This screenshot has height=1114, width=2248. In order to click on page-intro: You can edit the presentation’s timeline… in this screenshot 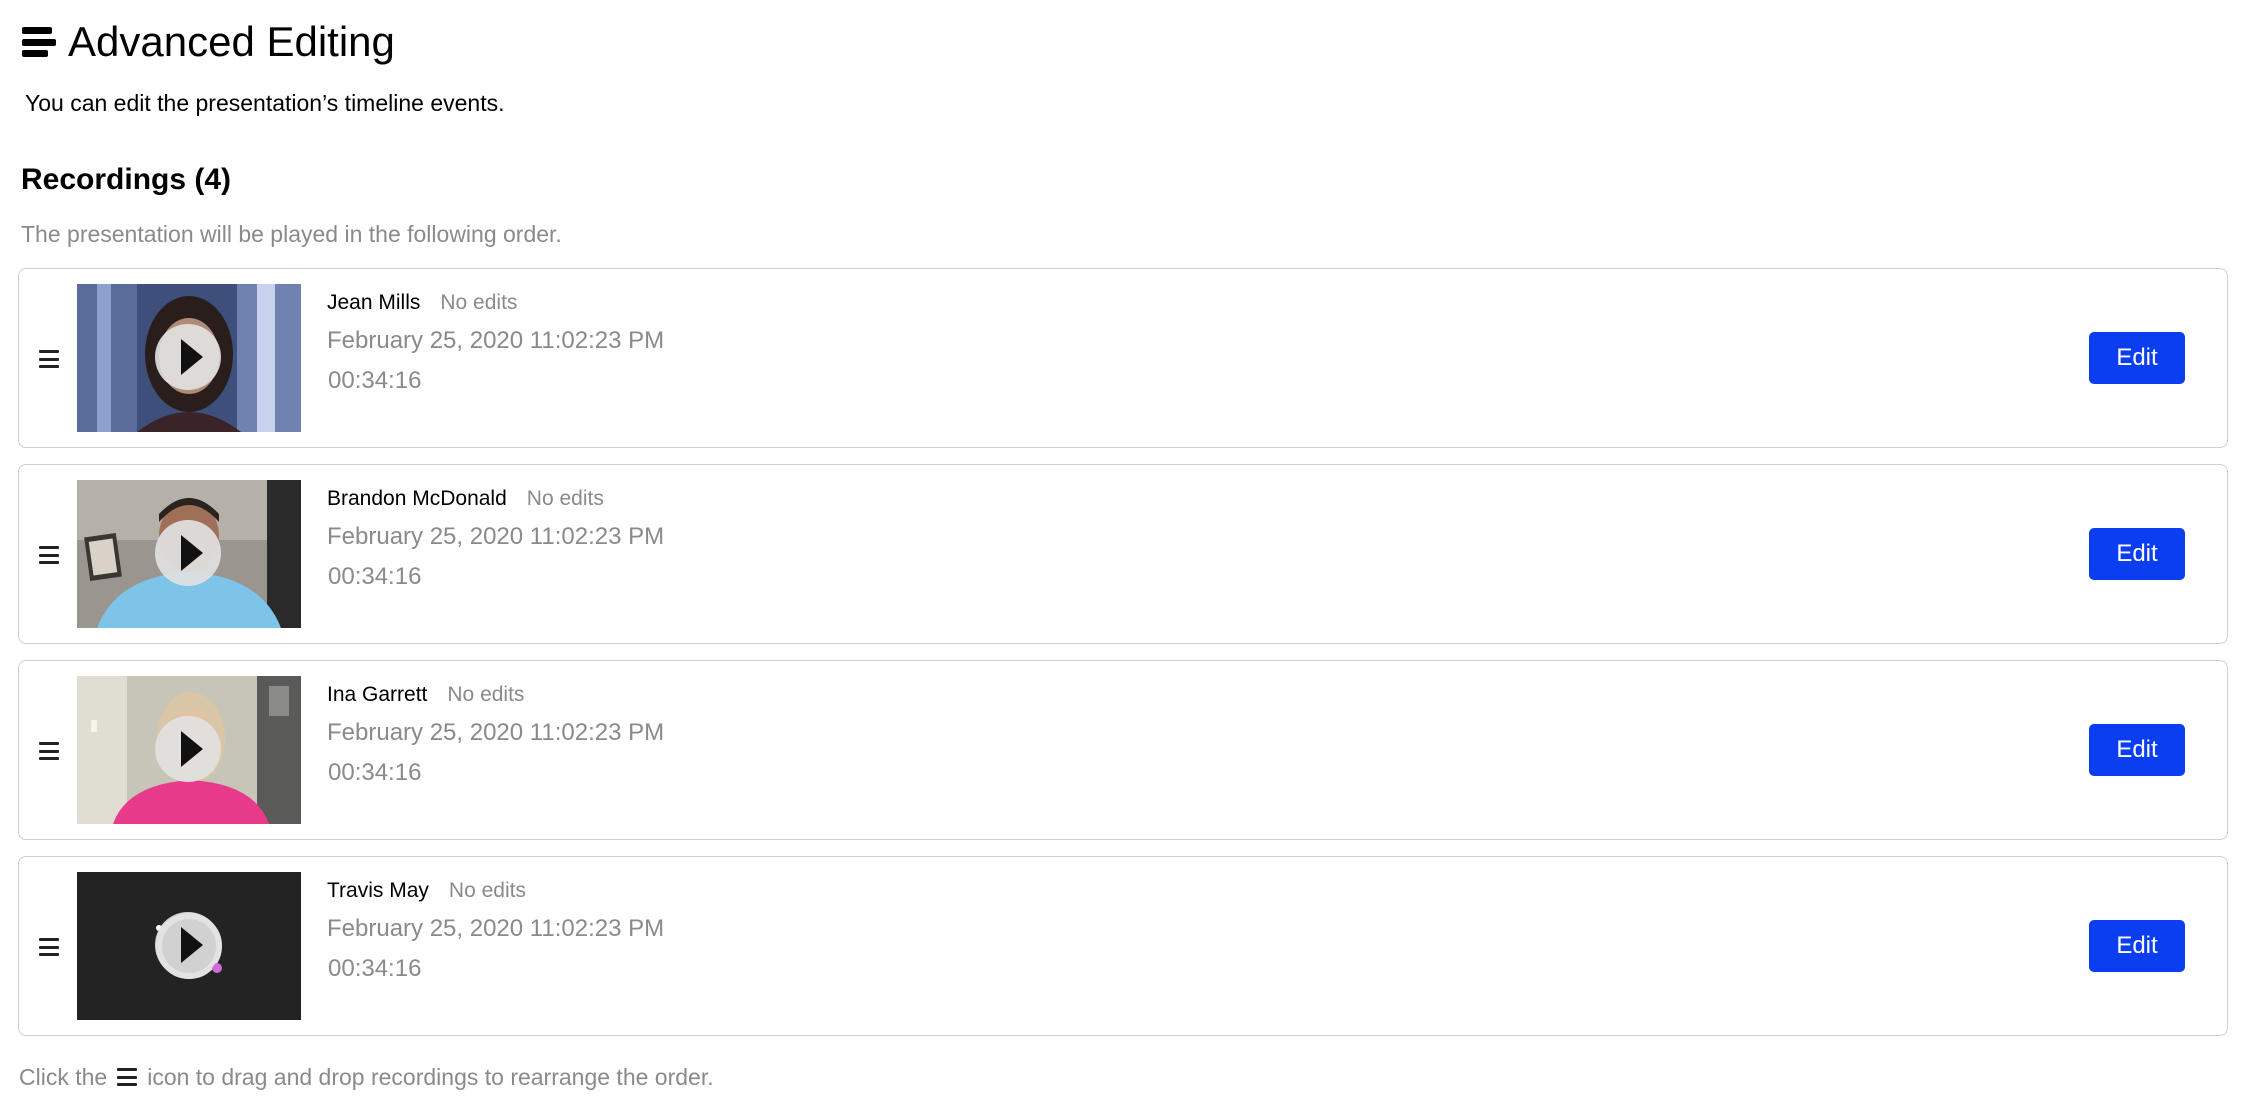, I will do `click(265, 103)`.